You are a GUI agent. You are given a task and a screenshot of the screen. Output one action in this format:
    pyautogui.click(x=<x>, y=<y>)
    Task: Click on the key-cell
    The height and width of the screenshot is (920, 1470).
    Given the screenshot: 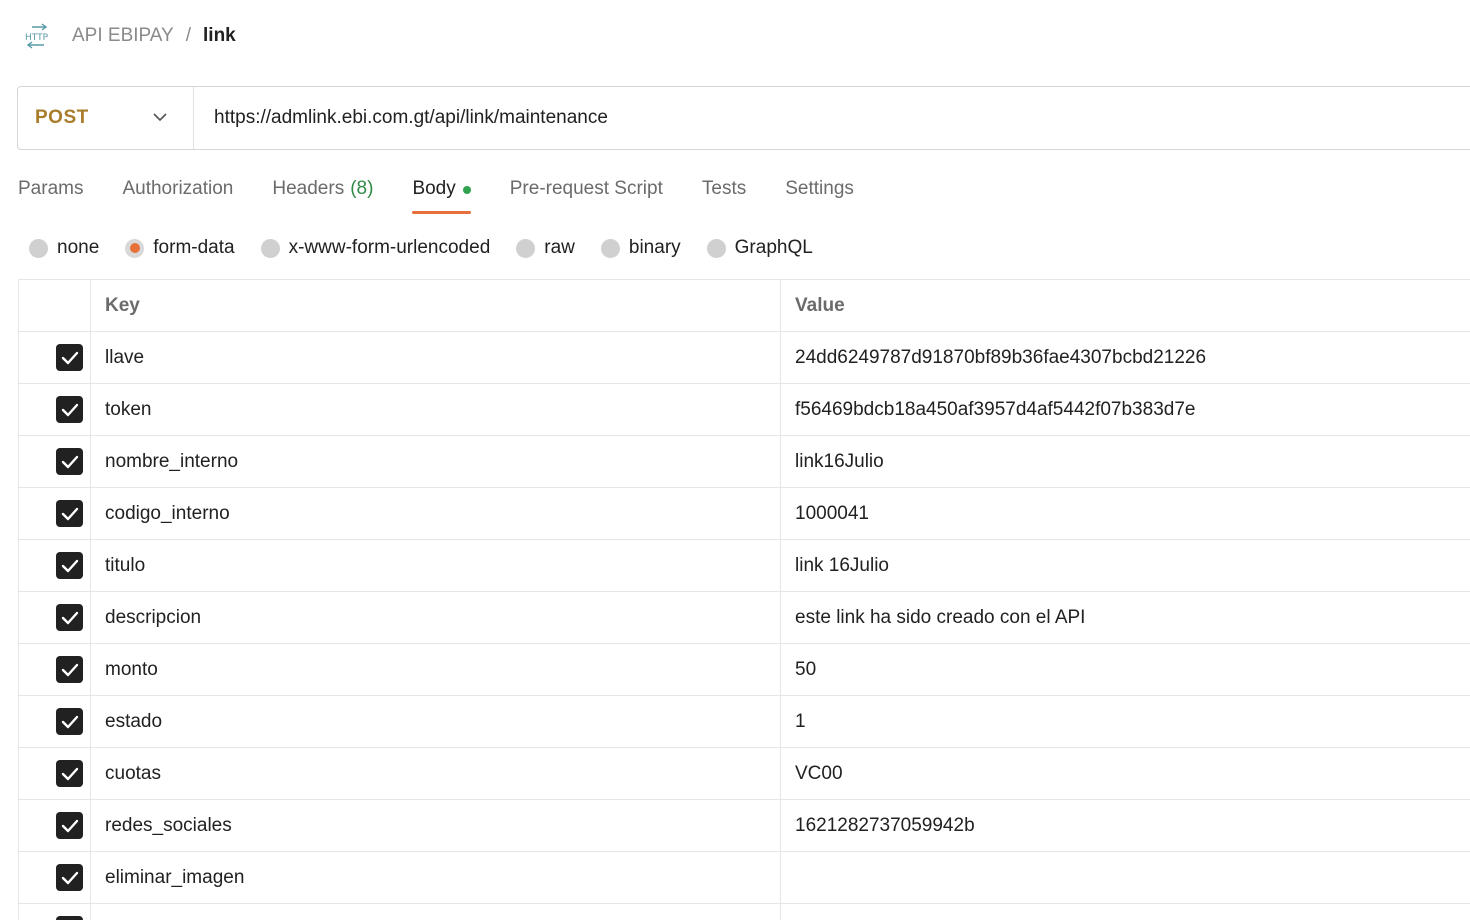 What is the action you would take?
    pyautogui.click(x=436, y=912)
    